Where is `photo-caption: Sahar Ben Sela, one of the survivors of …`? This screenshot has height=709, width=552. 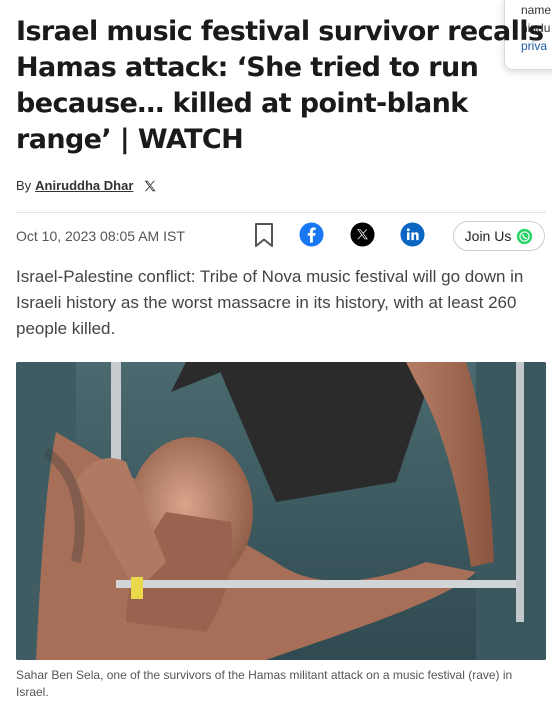 photo-caption: Sahar Ben Sela, one of the survivors of … is located at coordinates (264, 683).